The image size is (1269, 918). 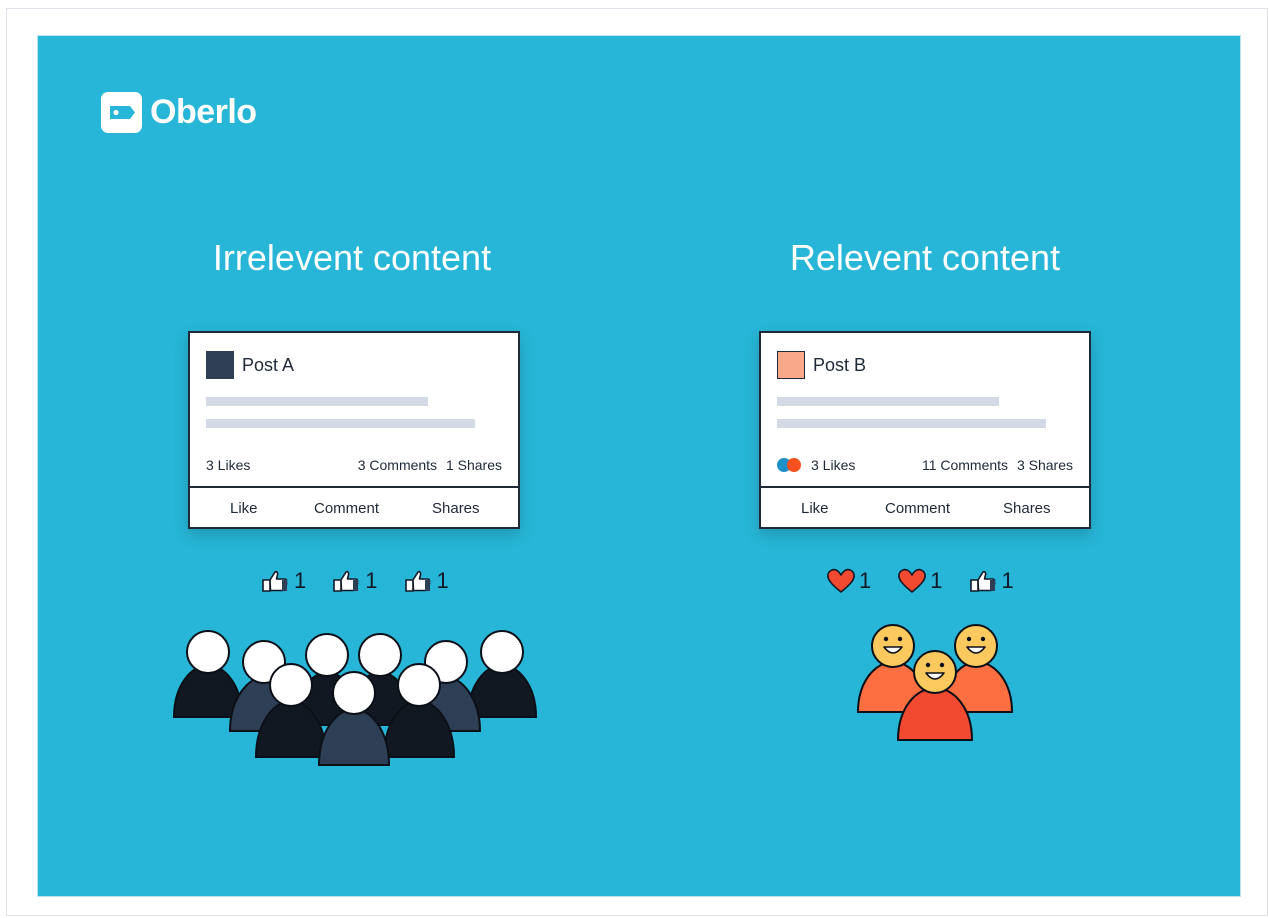 What do you see at coordinates (794, 465) in the screenshot?
I see `reaction-dot-red` at bounding box center [794, 465].